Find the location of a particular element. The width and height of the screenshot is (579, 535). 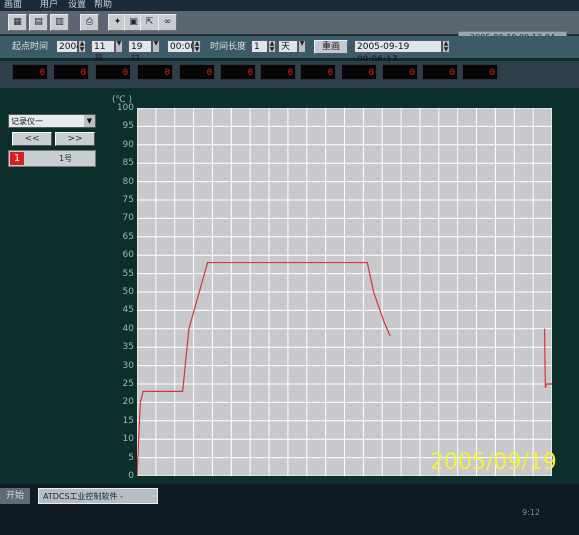

year-field: 2004 is located at coordinates (69, 46).